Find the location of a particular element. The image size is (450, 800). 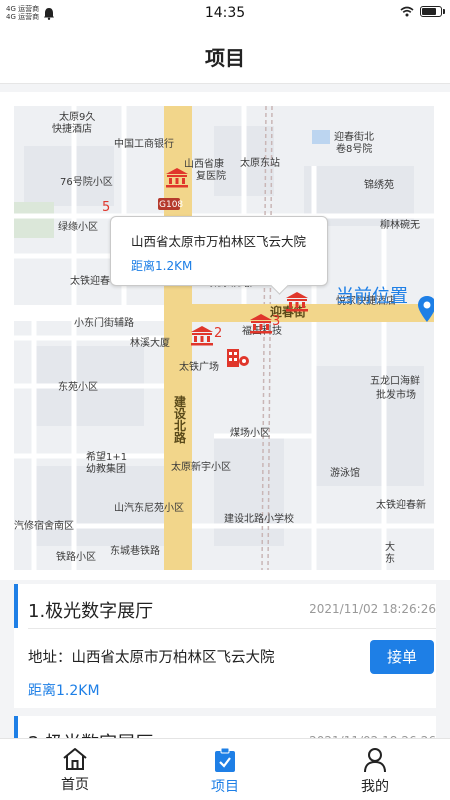

map-label-yingchun: 迎春街北 is located at coordinates (354, 137).